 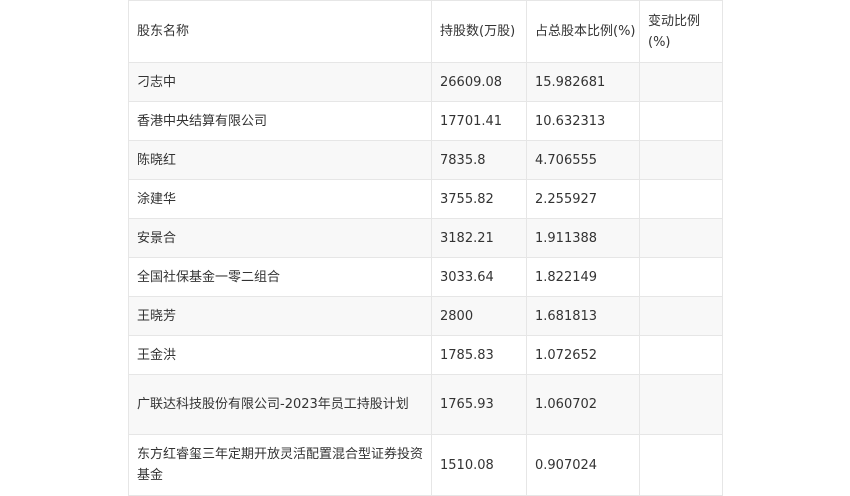 What do you see at coordinates (280, 404) in the screenshot?
I see `shareholder-name: 广联达科技股份有限公司-2023年员工持股计划` at bounding box center [280, 404].